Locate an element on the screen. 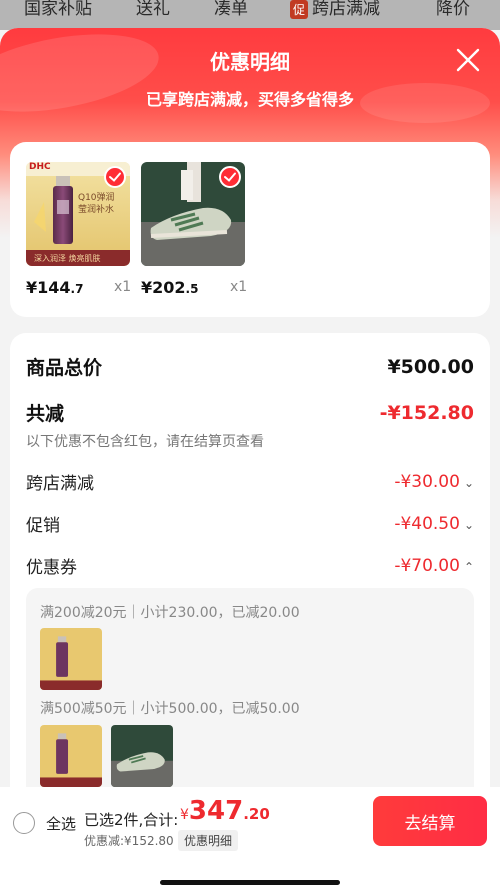  category-make-up-order: 凑单 is located at coordinates (231, 9).